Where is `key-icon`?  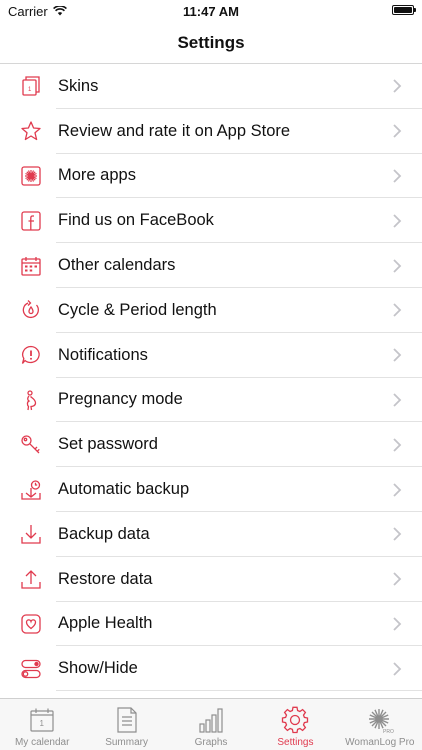 key-icon is located at coordinates (31, 445).